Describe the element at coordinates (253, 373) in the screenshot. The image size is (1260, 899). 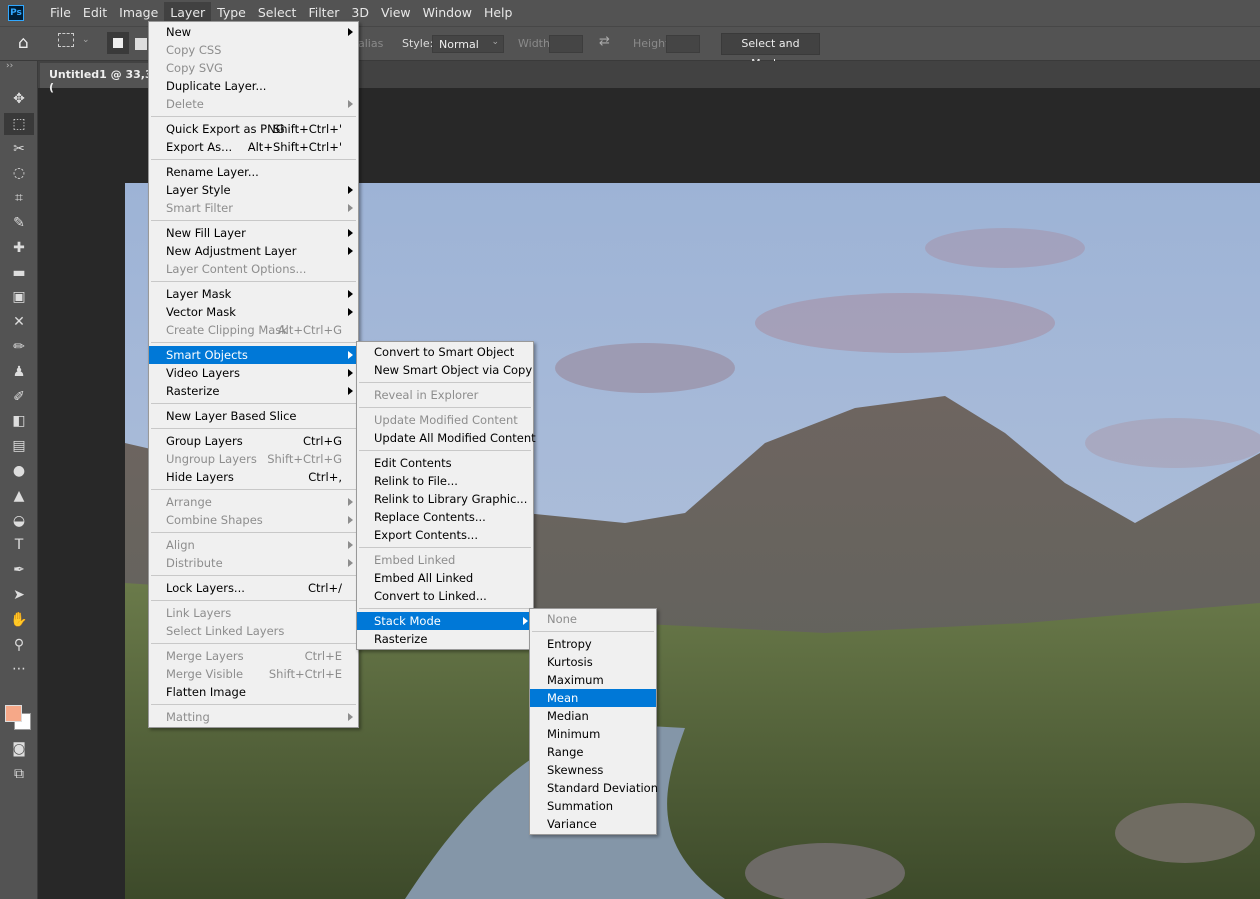
I see `menu-item-video-layers: Video Layers` at that location.